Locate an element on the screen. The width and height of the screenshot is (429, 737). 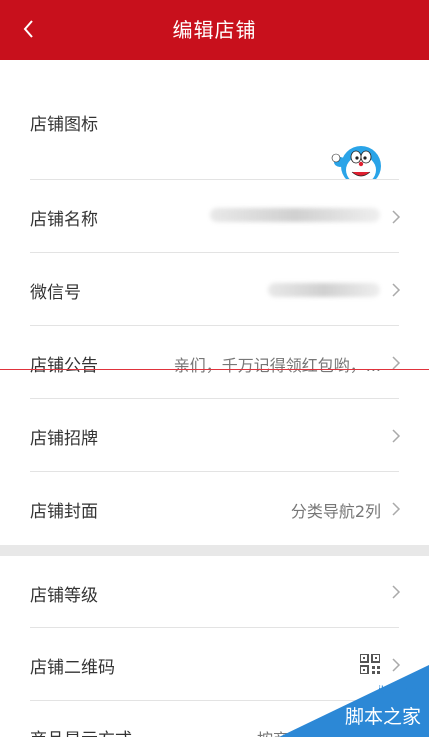
store-cover-label: 店铺封面 is located at coordinates (64, 512).